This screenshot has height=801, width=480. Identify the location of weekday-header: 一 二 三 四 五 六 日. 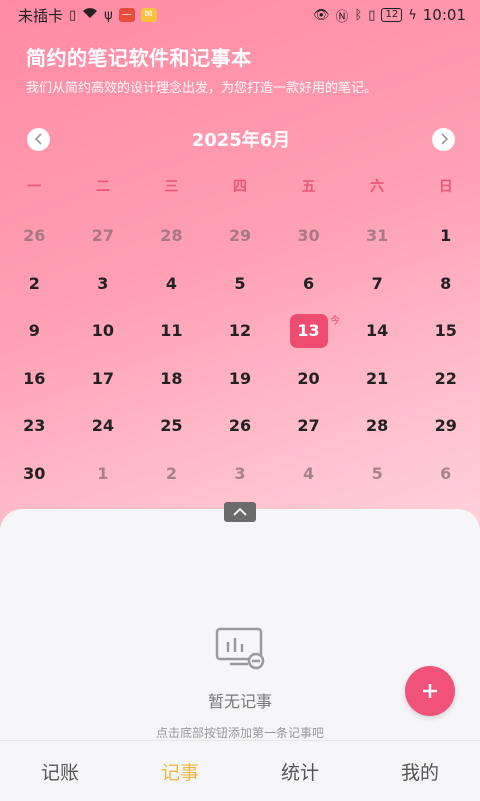
(240, 186).